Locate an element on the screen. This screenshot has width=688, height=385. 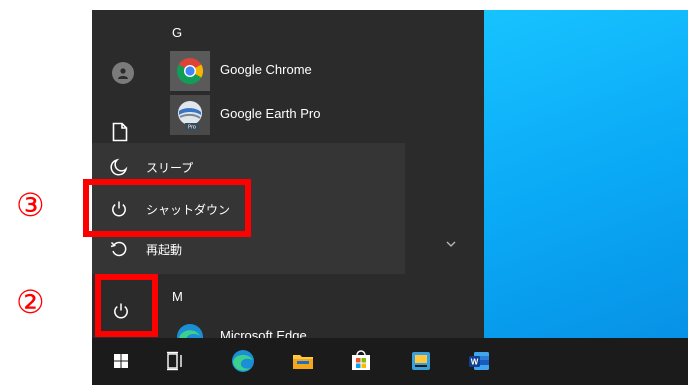
highlight-power-button is located at coordinates (126, 305).